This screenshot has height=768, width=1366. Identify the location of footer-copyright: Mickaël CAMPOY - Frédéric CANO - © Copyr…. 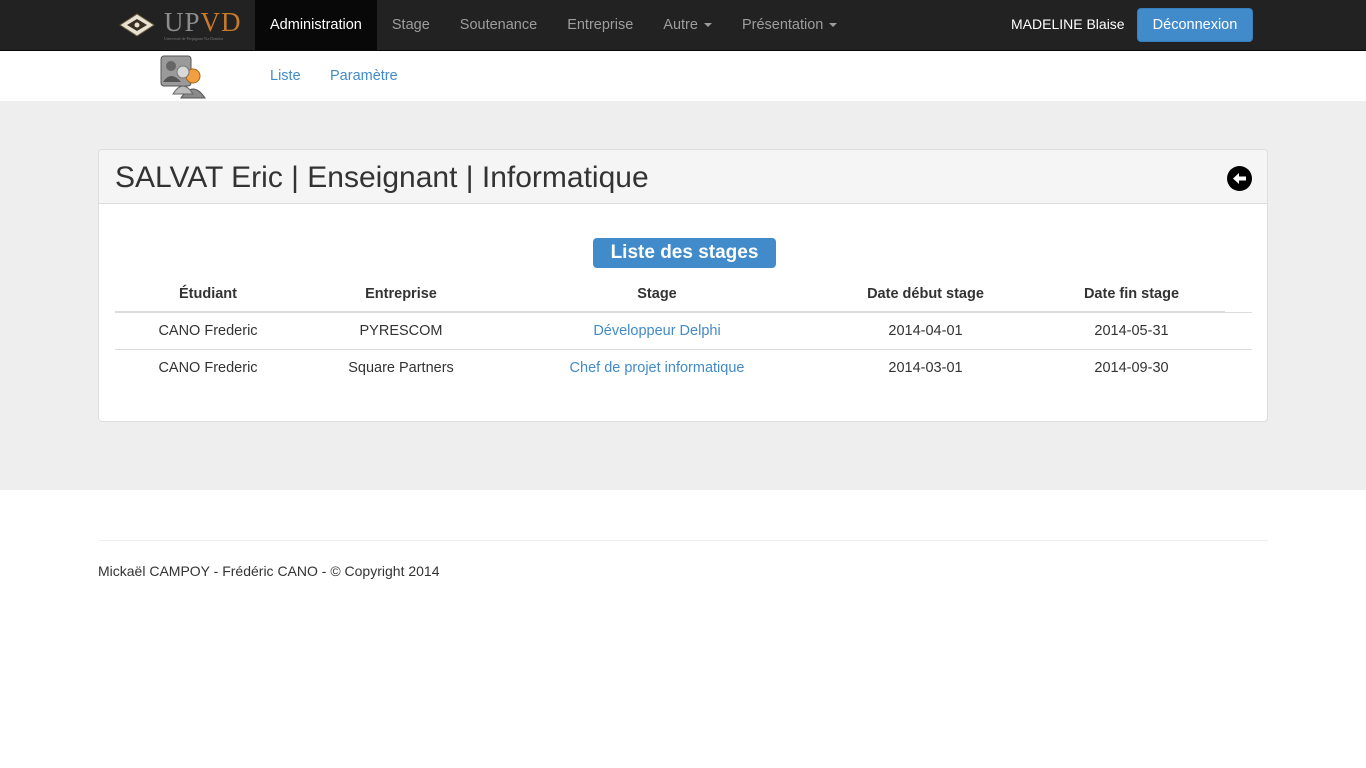
(269, 571).